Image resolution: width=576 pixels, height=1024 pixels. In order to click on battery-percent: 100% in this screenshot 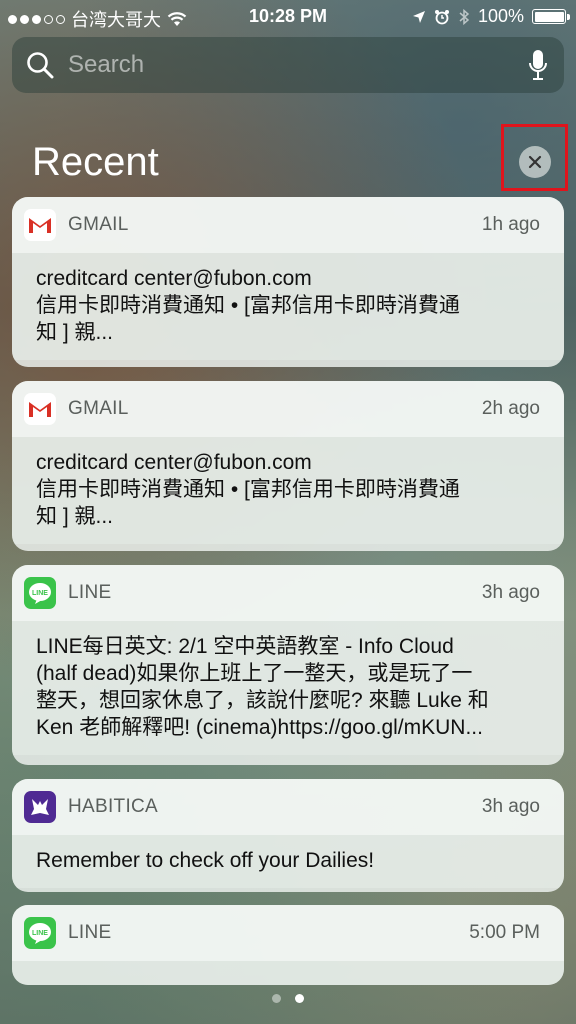, I will do `click(500, 16)`.